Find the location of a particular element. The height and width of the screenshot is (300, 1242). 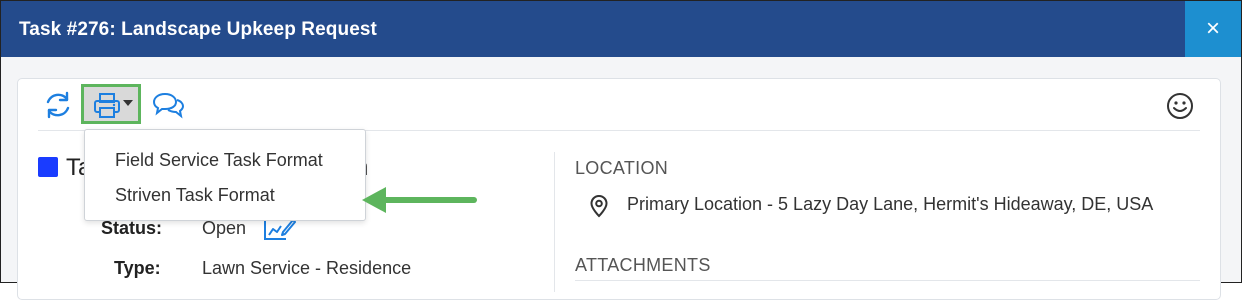

location-section-title: LOCATION is located at coordinates (622, 168).